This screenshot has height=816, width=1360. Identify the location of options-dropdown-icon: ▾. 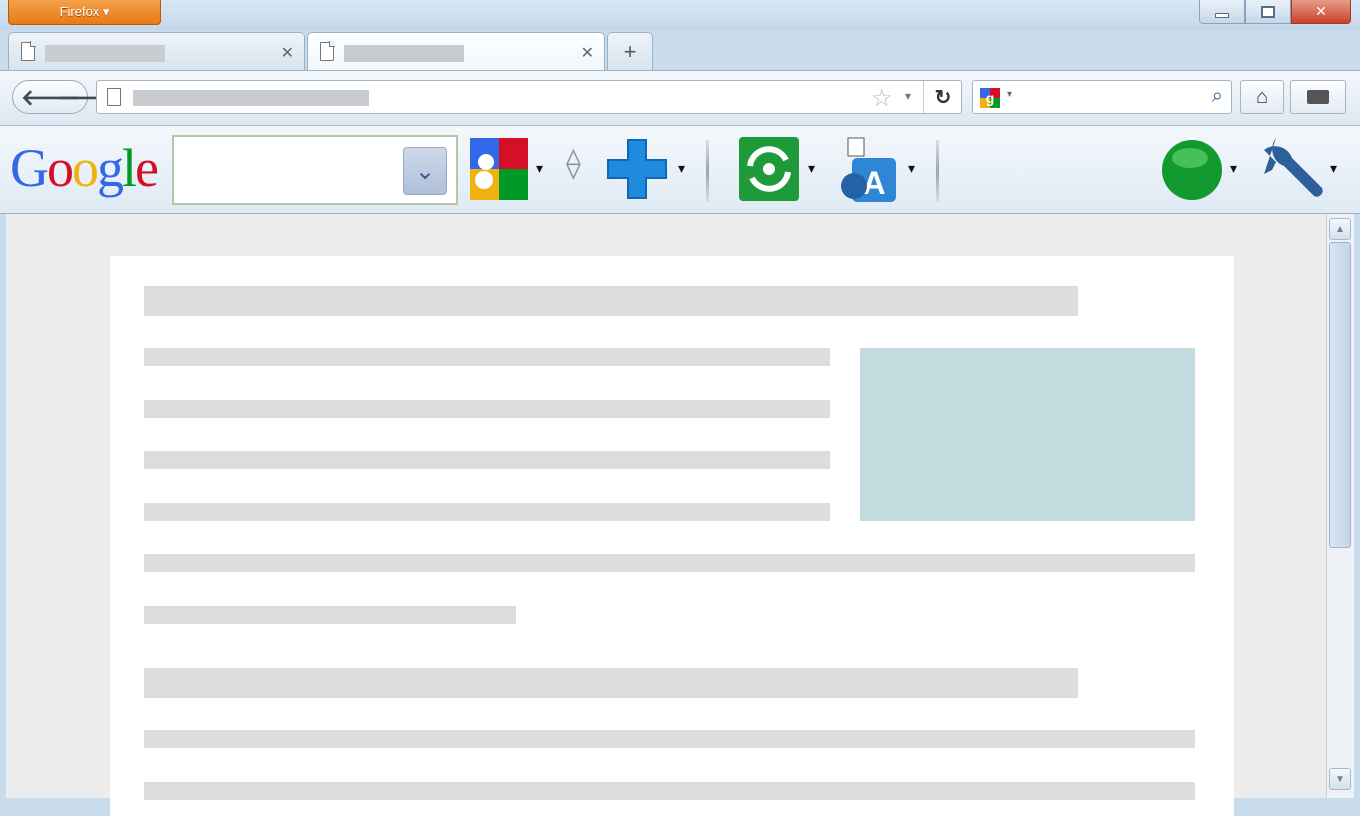
(1333, 168).